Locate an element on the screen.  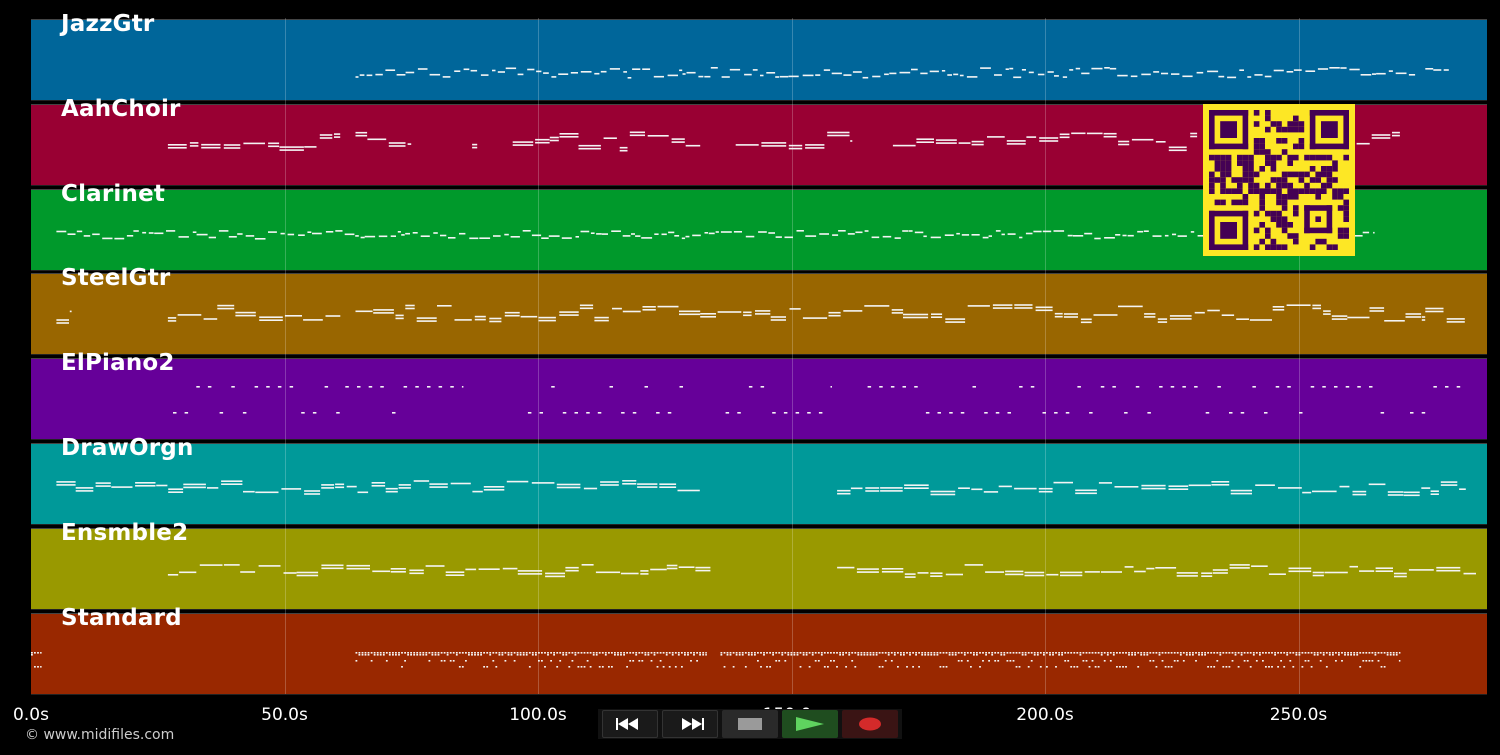
track-name: JazzGtr is located at coordinates (108, 24).